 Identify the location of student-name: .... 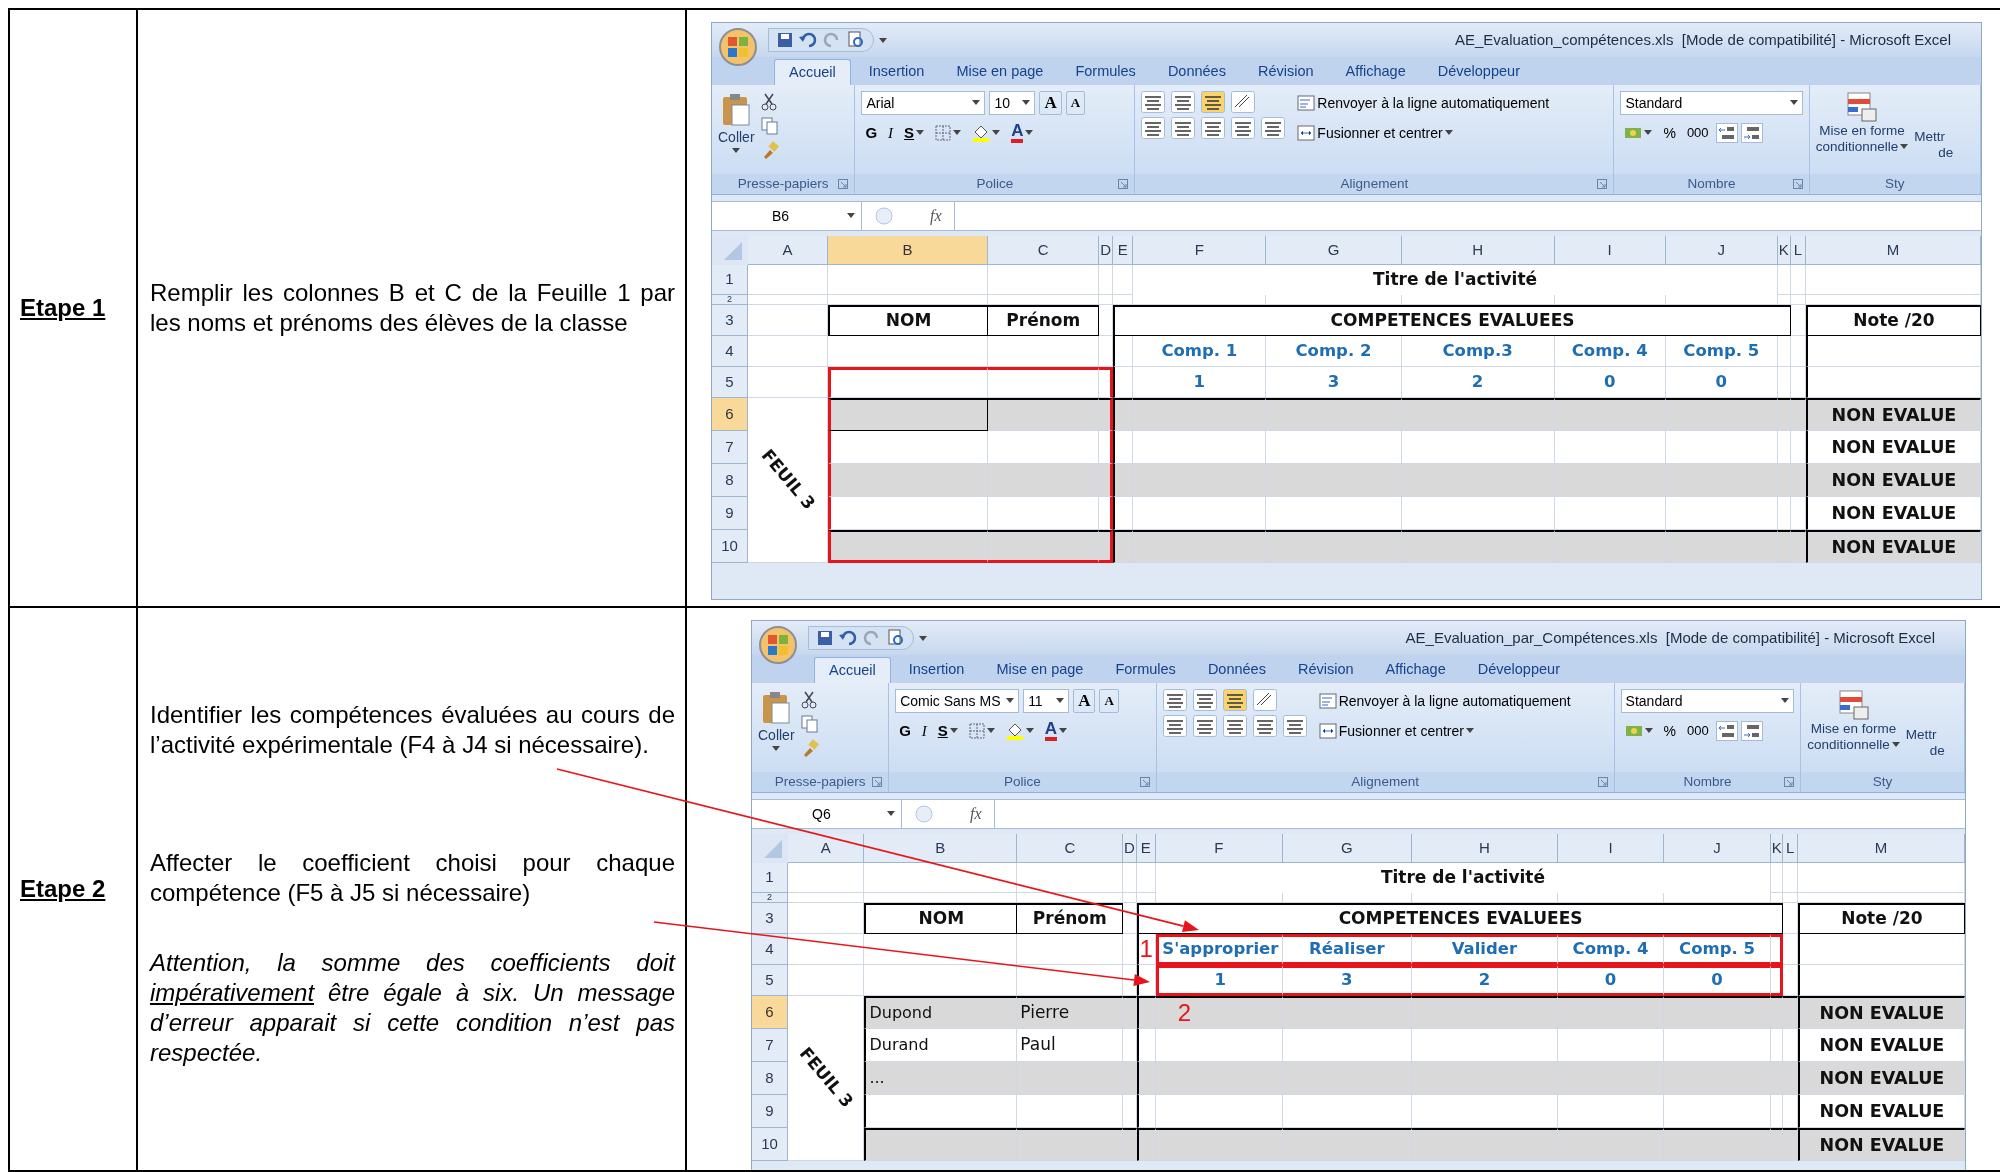
(941, 1078).